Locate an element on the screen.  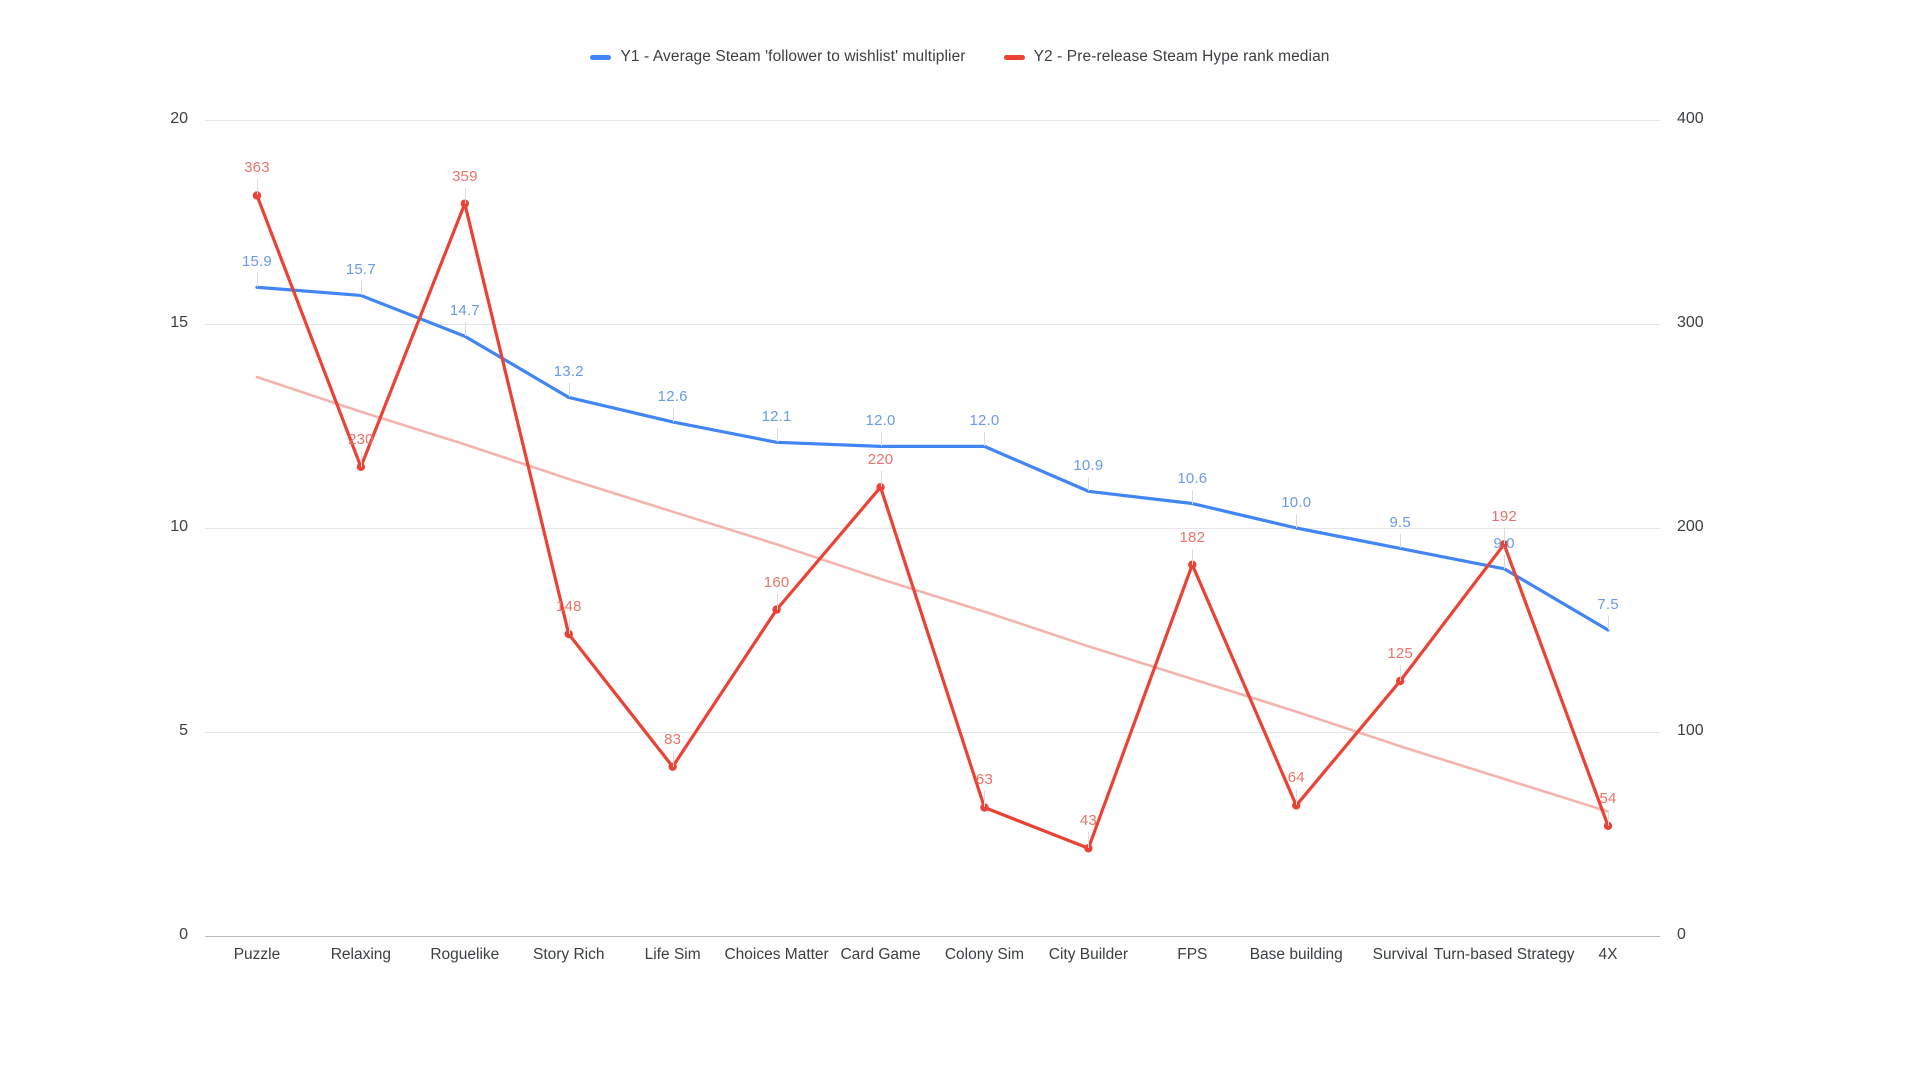
y2-data-label: 192 is located at coordinates (1504, 517).